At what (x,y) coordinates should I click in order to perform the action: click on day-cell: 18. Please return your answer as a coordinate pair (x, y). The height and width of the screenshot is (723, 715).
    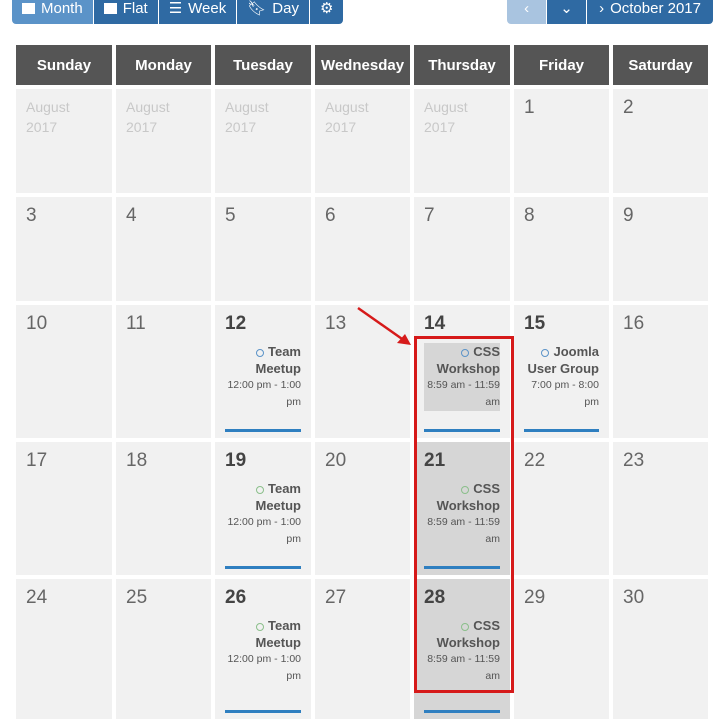
    Looking at the image, I should click on (163, 508).